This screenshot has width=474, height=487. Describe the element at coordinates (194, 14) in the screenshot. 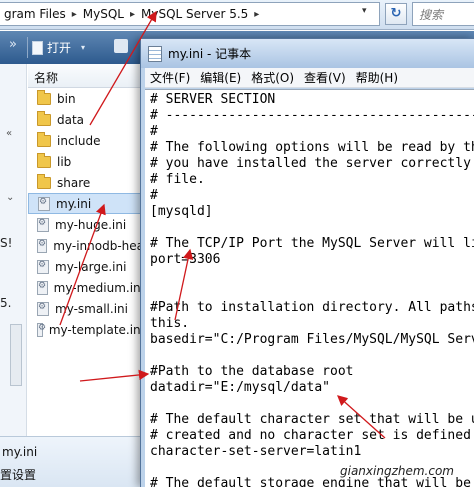

I see `breadcrumb-item: MySQL Server 5.5` at that location.